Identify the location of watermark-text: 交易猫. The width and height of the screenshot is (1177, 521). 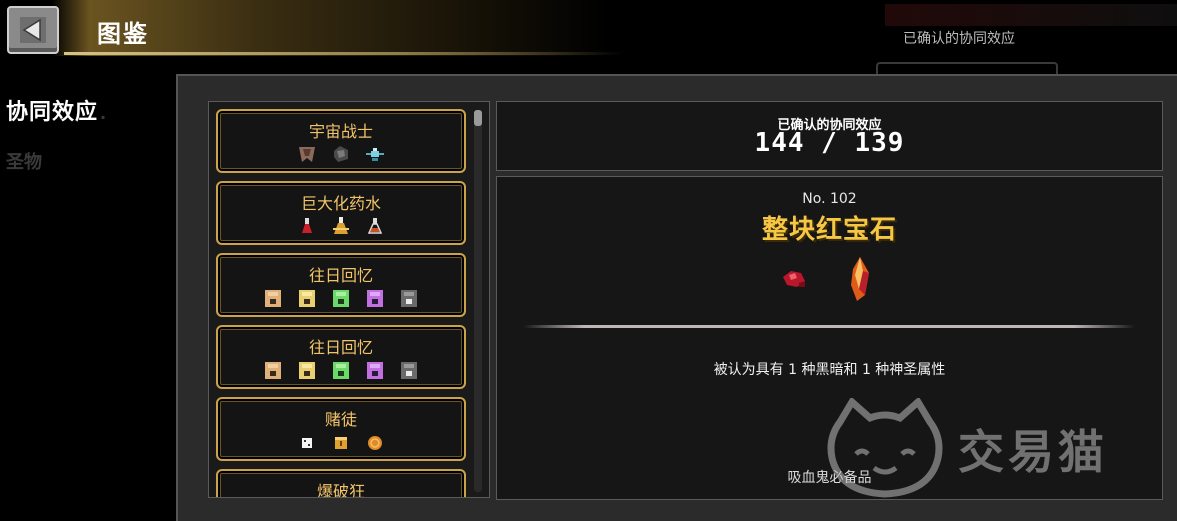
(1033, 452).